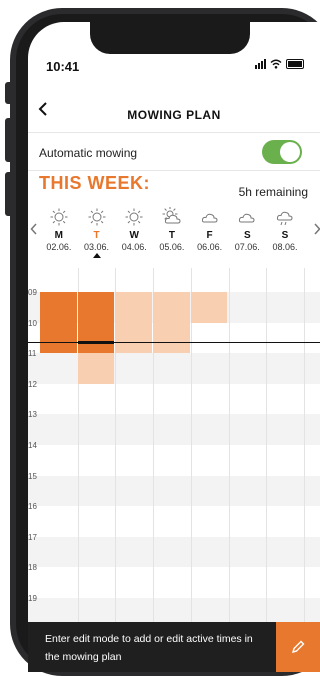  I want to click on week-title: THIS WEEK:, so click(94, 183).